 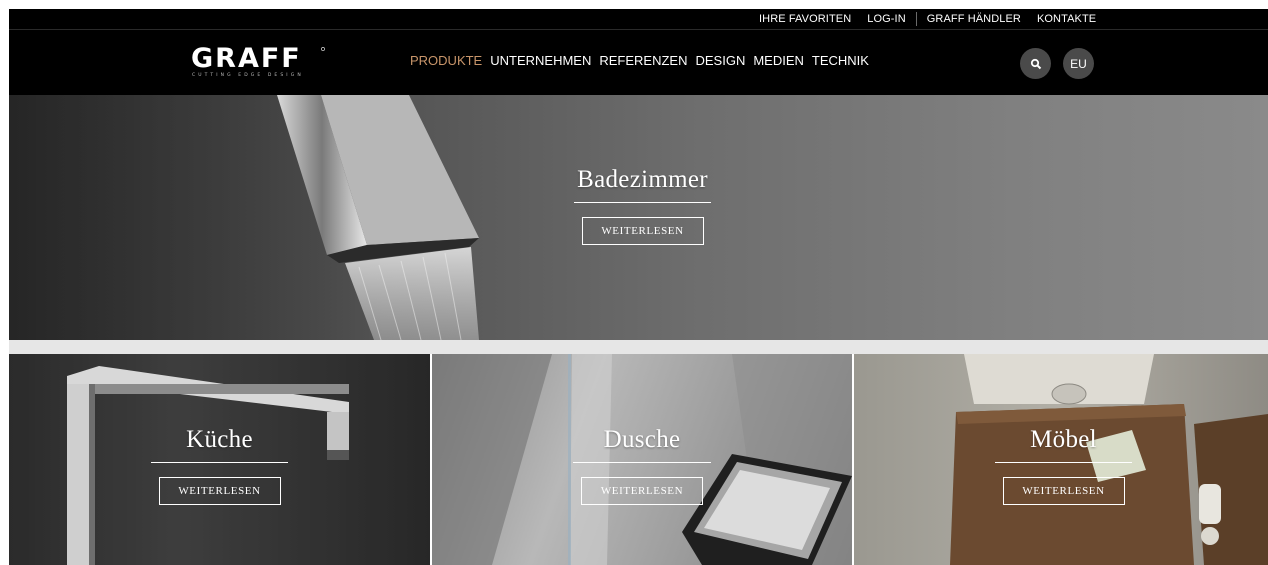 I want to click on link-contacts: KONTAKTE, so click(x=1066, y=19).